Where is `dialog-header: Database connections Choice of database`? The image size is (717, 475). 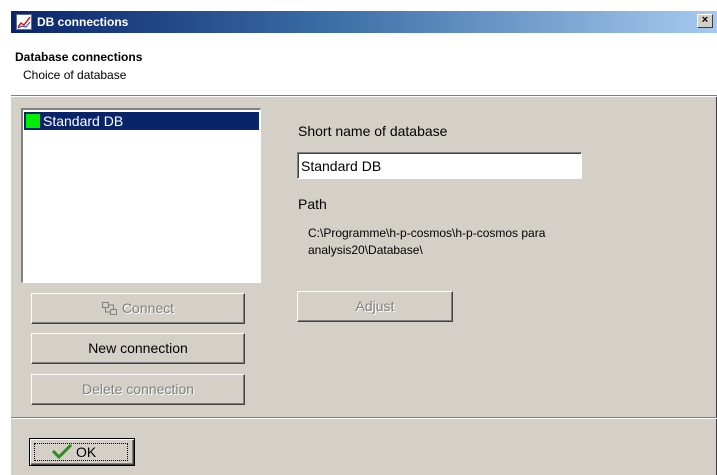 dialog-header: Database connections Choice of database is located at coordinates (364, 64).